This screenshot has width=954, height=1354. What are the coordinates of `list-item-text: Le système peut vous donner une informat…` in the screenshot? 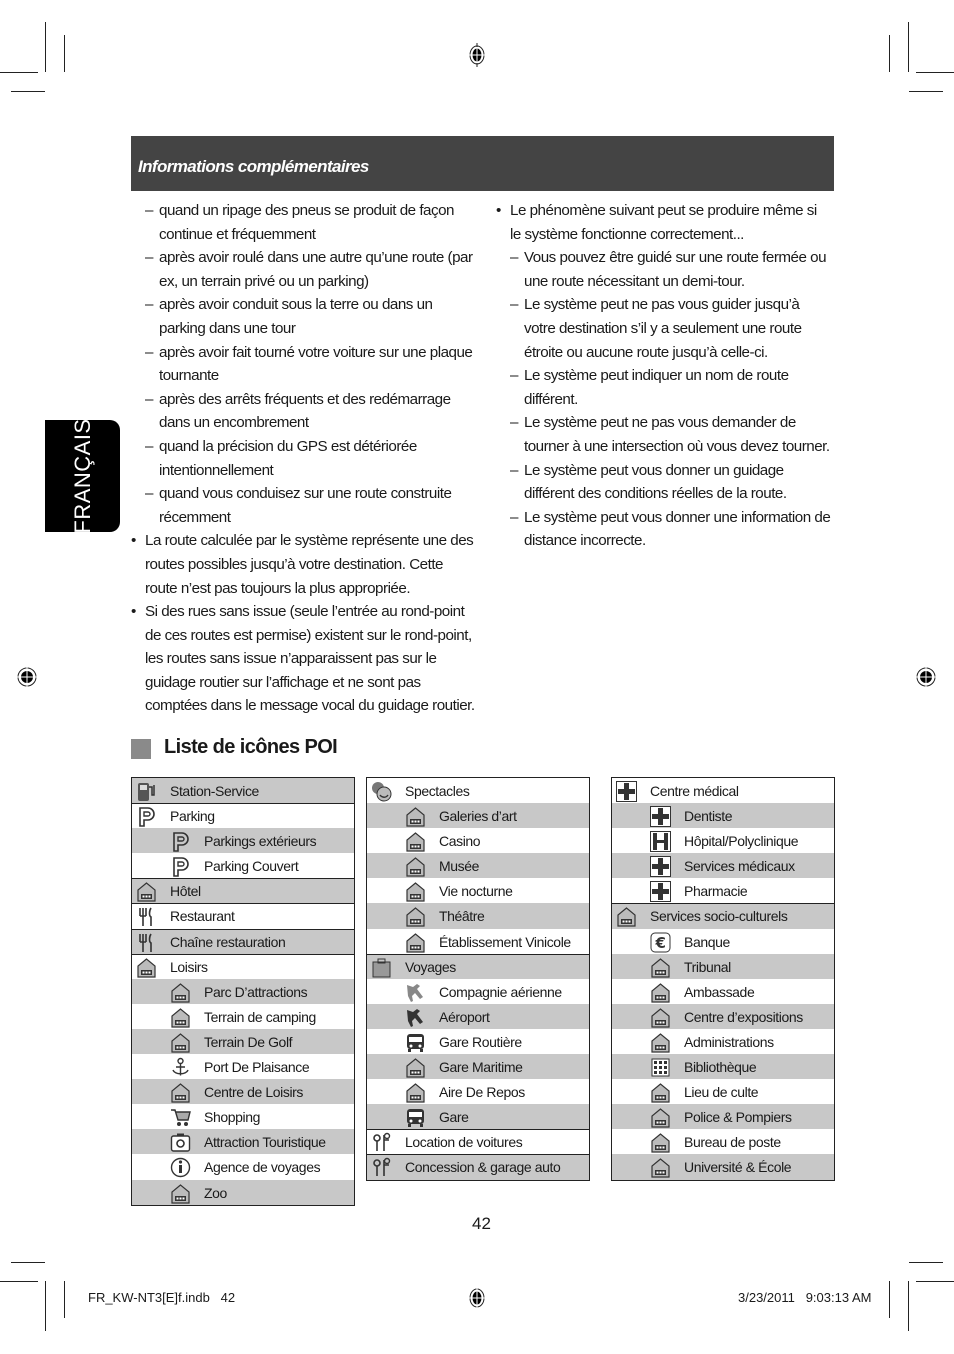 It's located at (677, 529).